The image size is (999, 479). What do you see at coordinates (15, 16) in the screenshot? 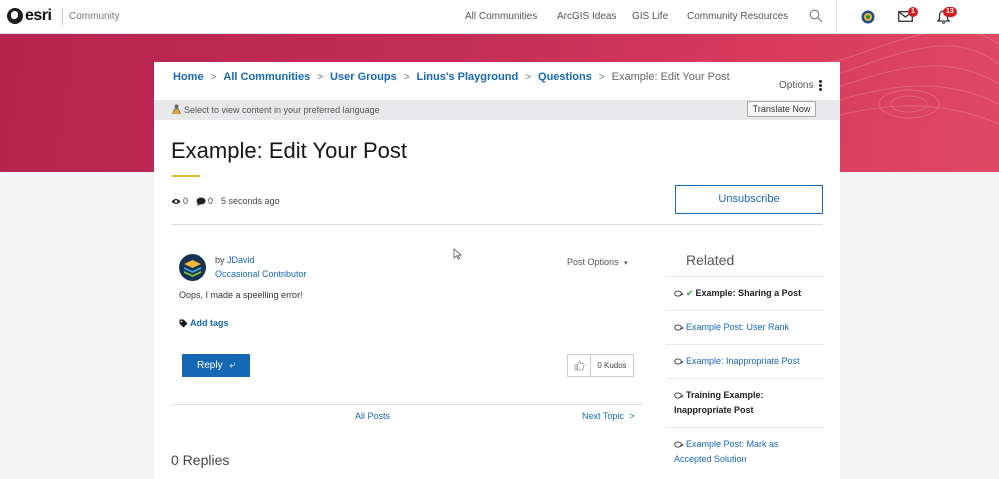
I see `esri-globe-icon` at bounding box center [15, 16].